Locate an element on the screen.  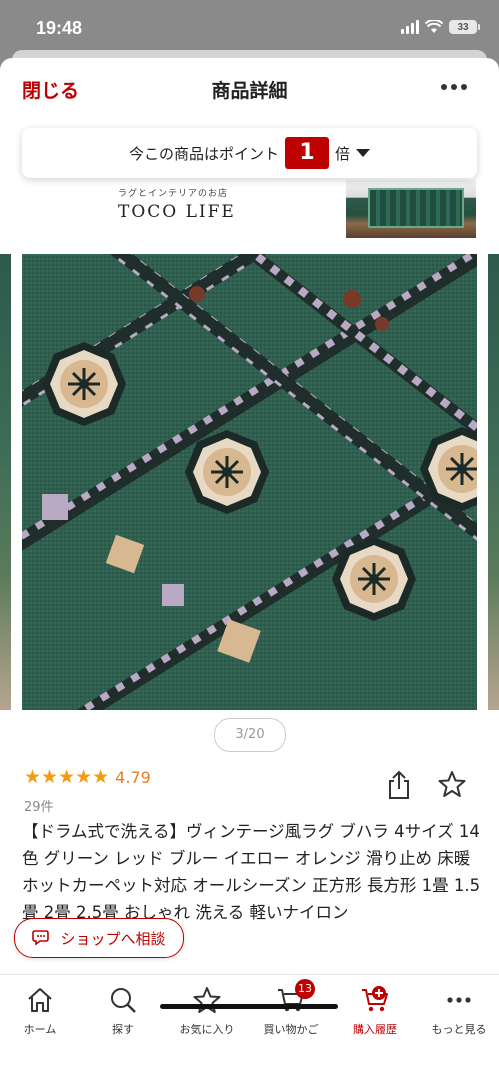
nav-more: もっと見る is located at coordinates (459, 1011).